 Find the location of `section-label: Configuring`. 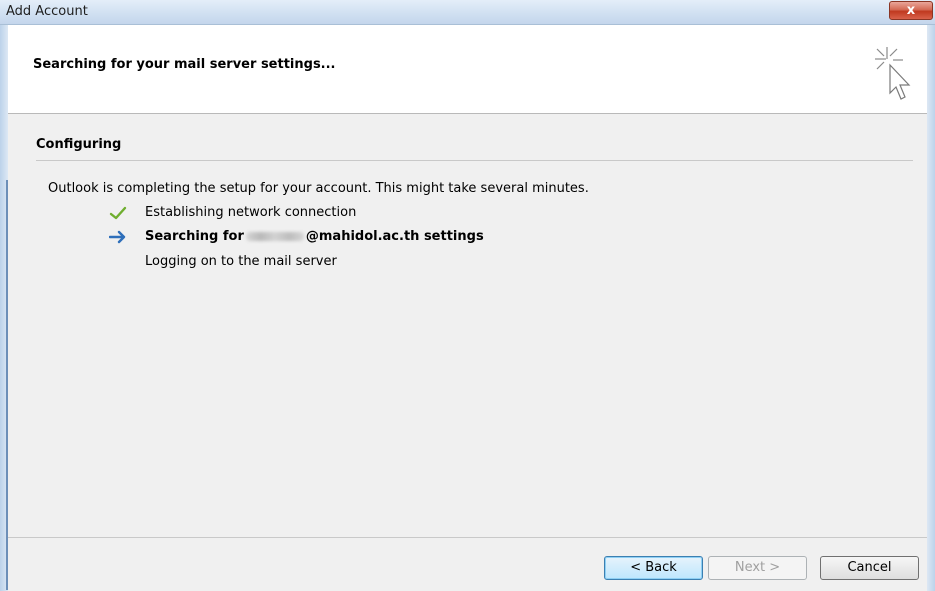

section-label: Configuring is located at coordinates (79, 144).